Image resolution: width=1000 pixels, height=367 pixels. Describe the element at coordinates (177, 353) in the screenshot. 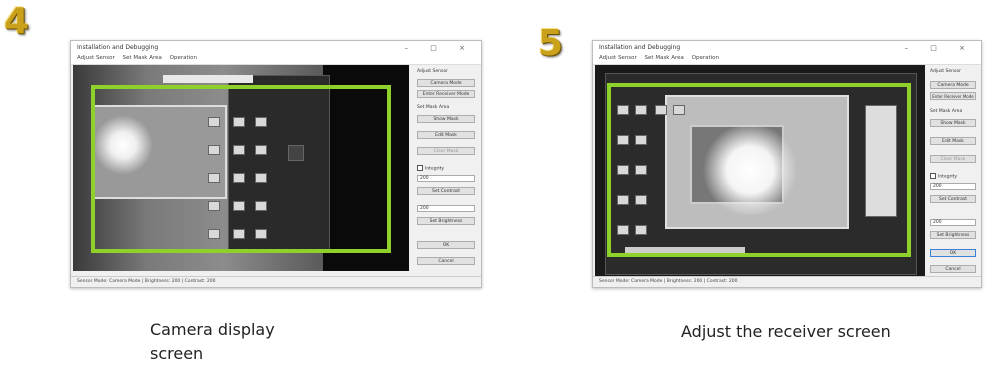

I see `caption-line-2: screen` at that location.